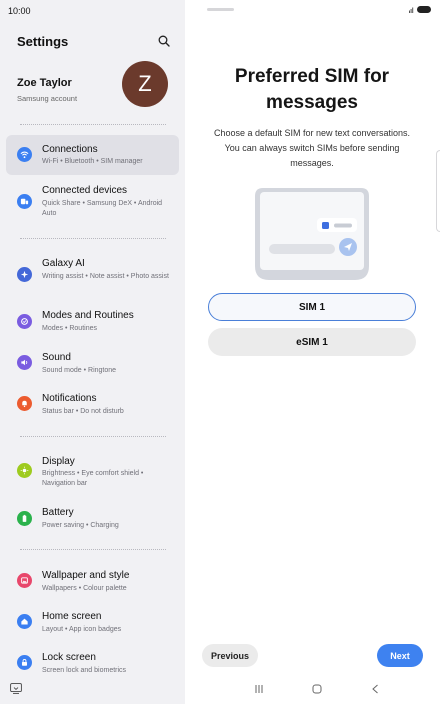  I want to click on settings-item-title: Notifications, so click(69, 398).